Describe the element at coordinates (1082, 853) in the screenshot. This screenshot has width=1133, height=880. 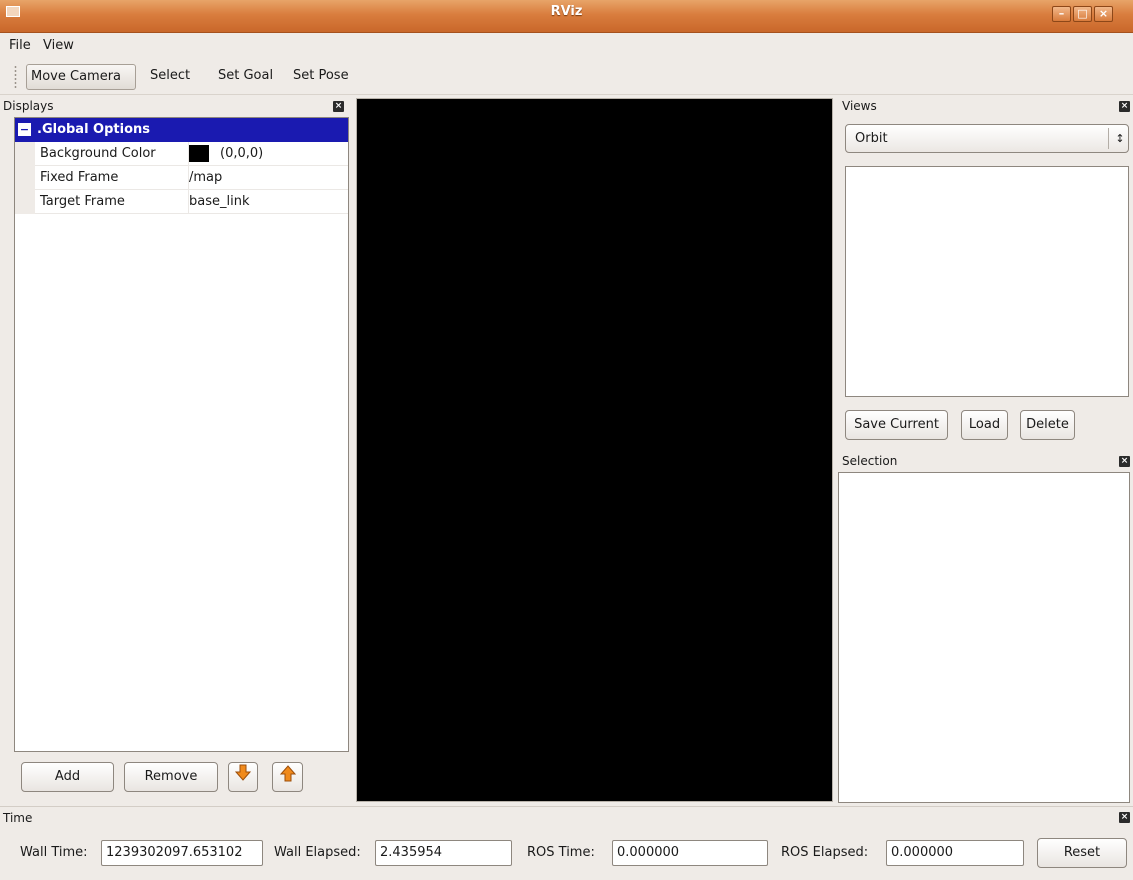
I see `reset-button: Reset` at that location.